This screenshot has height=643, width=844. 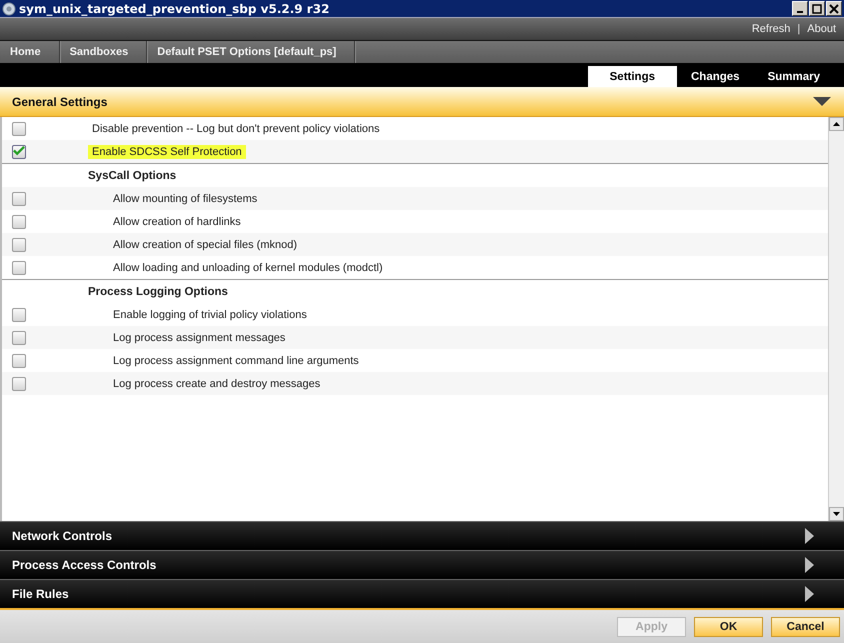 What do you see at coordinates (185, 199) in the screenshot?
I see `option-label: Allow mounting of filesystems` at bounding box center [185, 199].